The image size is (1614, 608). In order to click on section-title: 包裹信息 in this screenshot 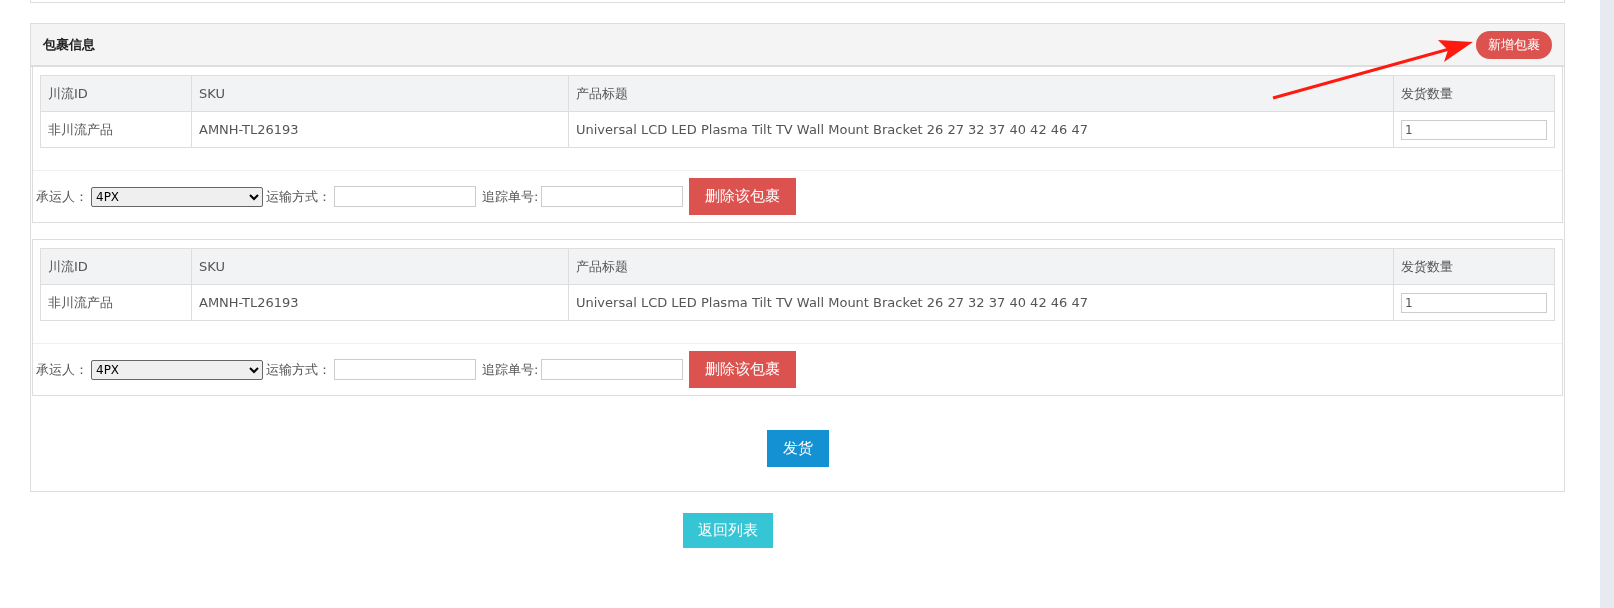, I will do `click(69, 44)`.